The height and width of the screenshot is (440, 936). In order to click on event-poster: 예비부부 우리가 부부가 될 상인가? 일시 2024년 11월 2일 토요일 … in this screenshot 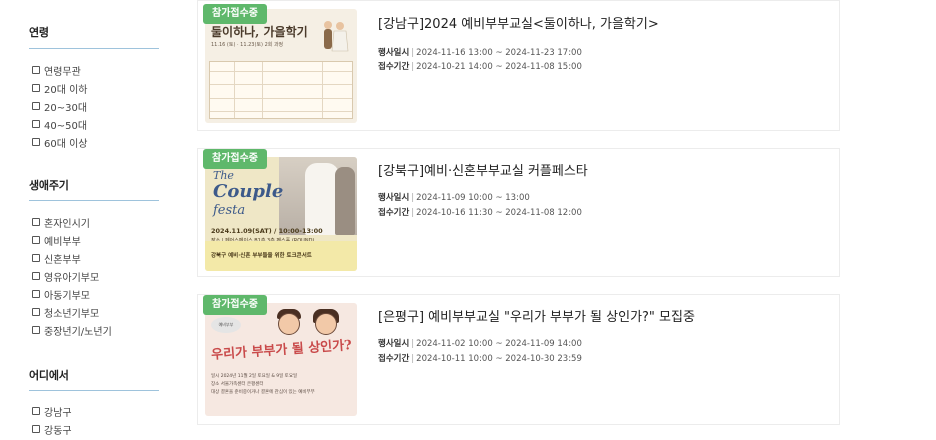, I will do `click(281, 359)`.